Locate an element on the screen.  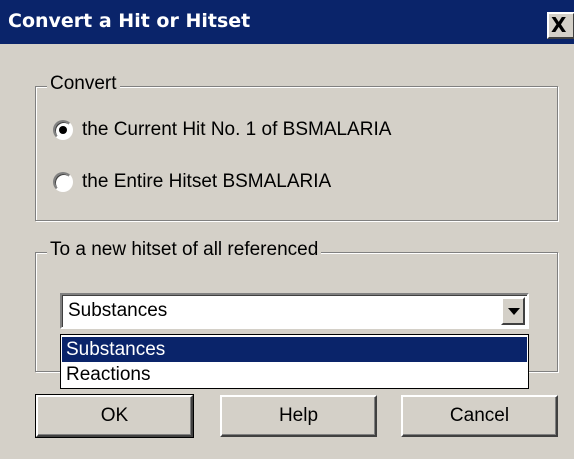
dialog-title: Convert a Hit or Hitset is located at coordinates (129, 21).